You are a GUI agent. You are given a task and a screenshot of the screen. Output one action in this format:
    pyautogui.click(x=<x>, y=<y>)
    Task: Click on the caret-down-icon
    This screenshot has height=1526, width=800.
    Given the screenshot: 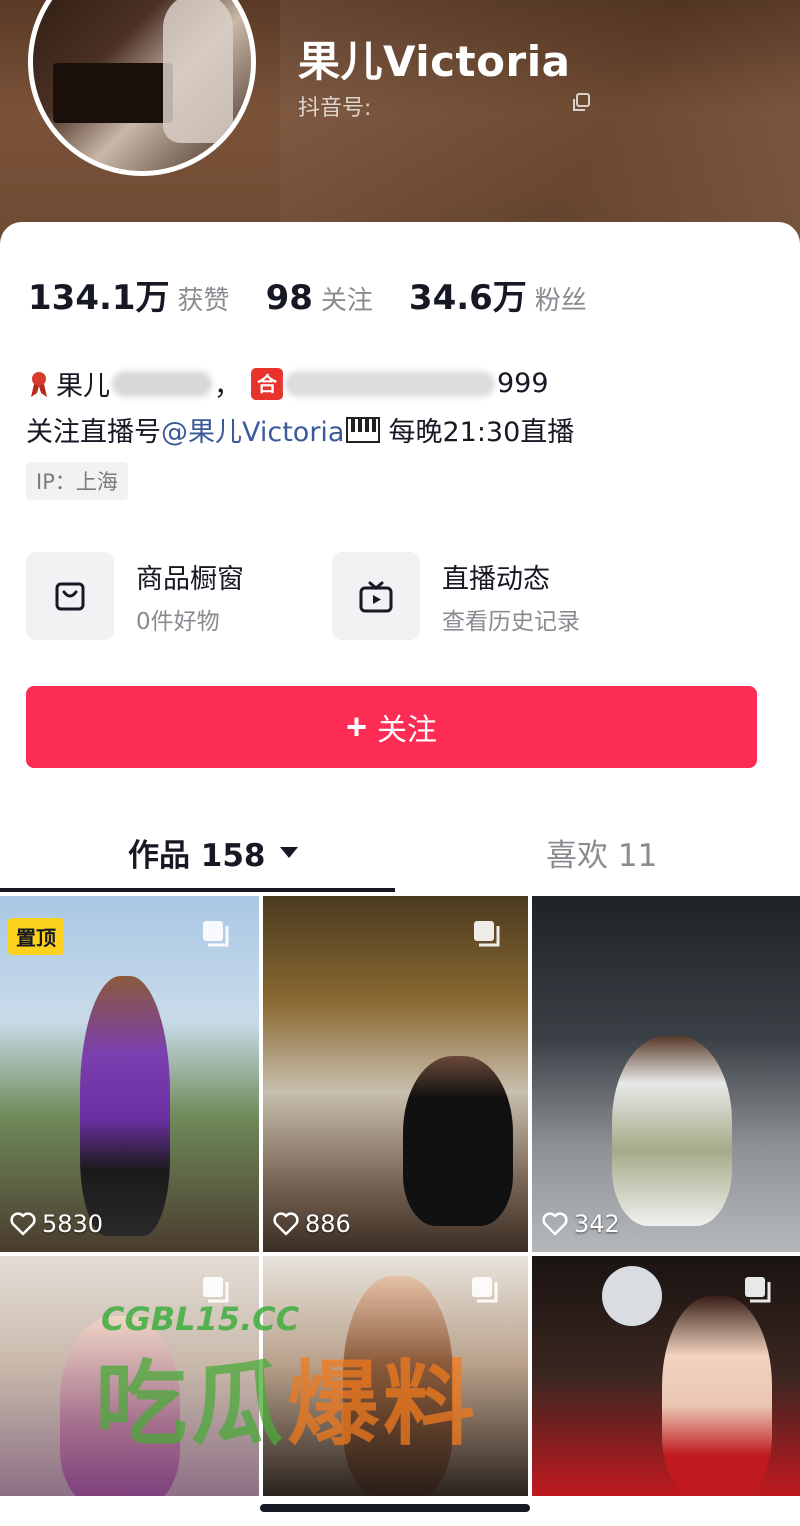 What is the action you would take?
    pyautogui.click(x=288, y=852)
    